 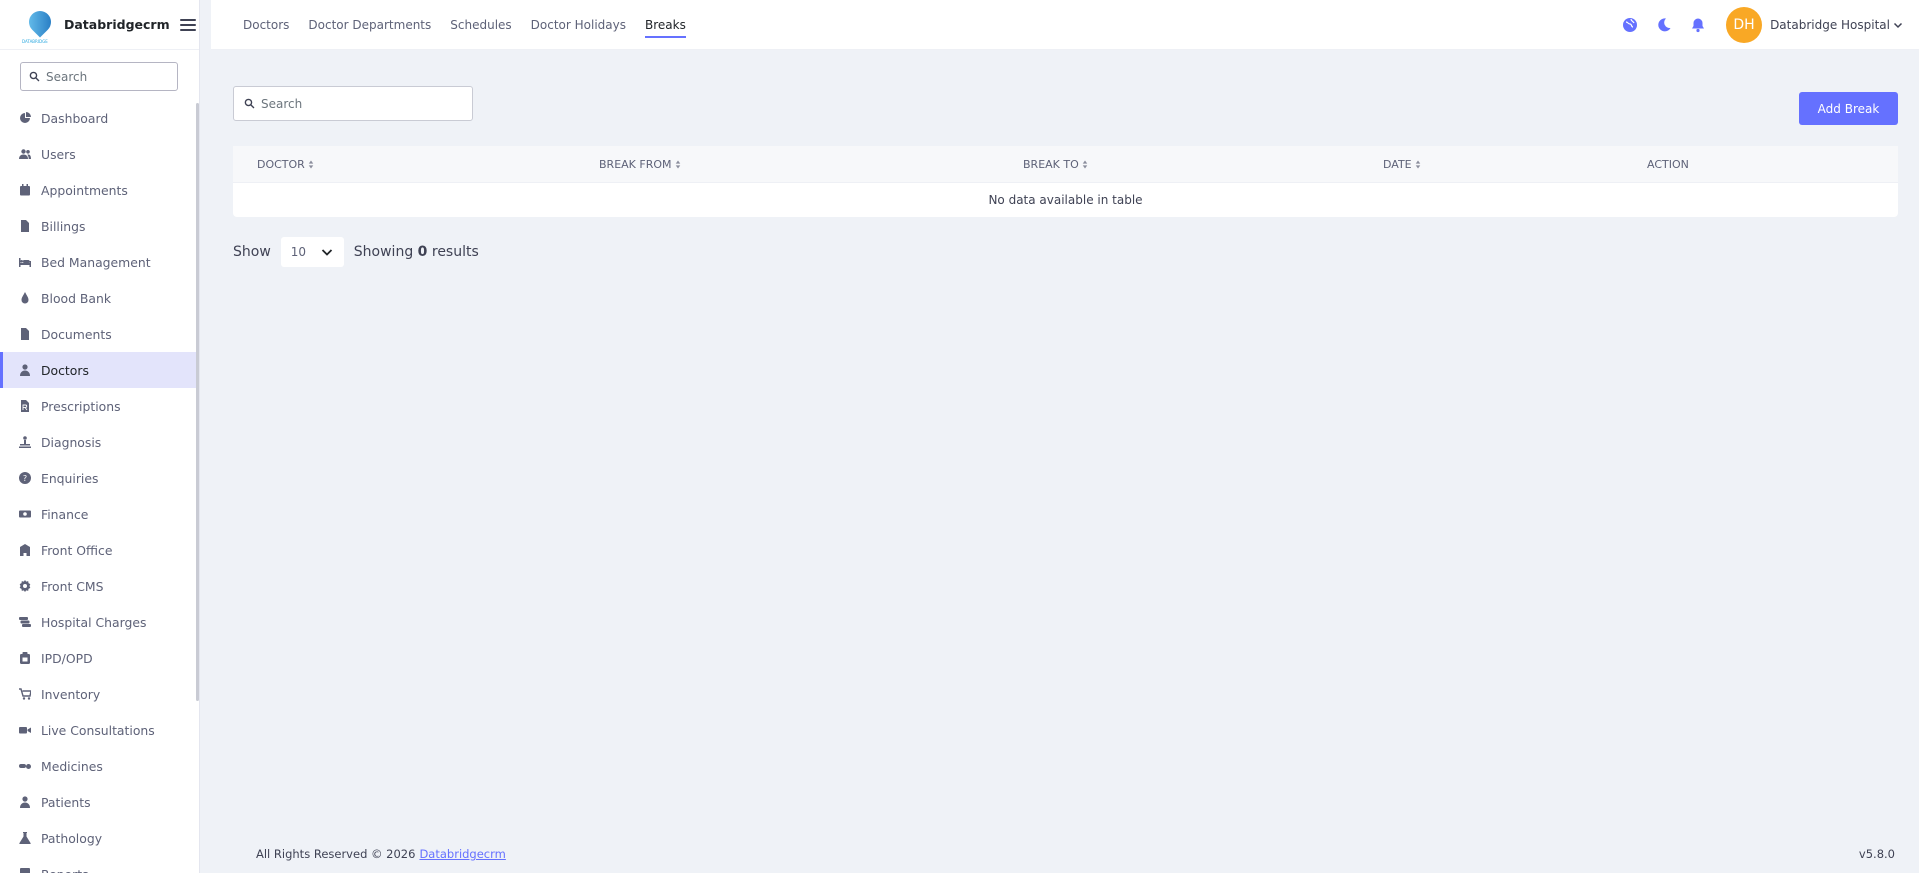 I want to click on column-header-label: BREAK TO, so click(x=1051, y=164).